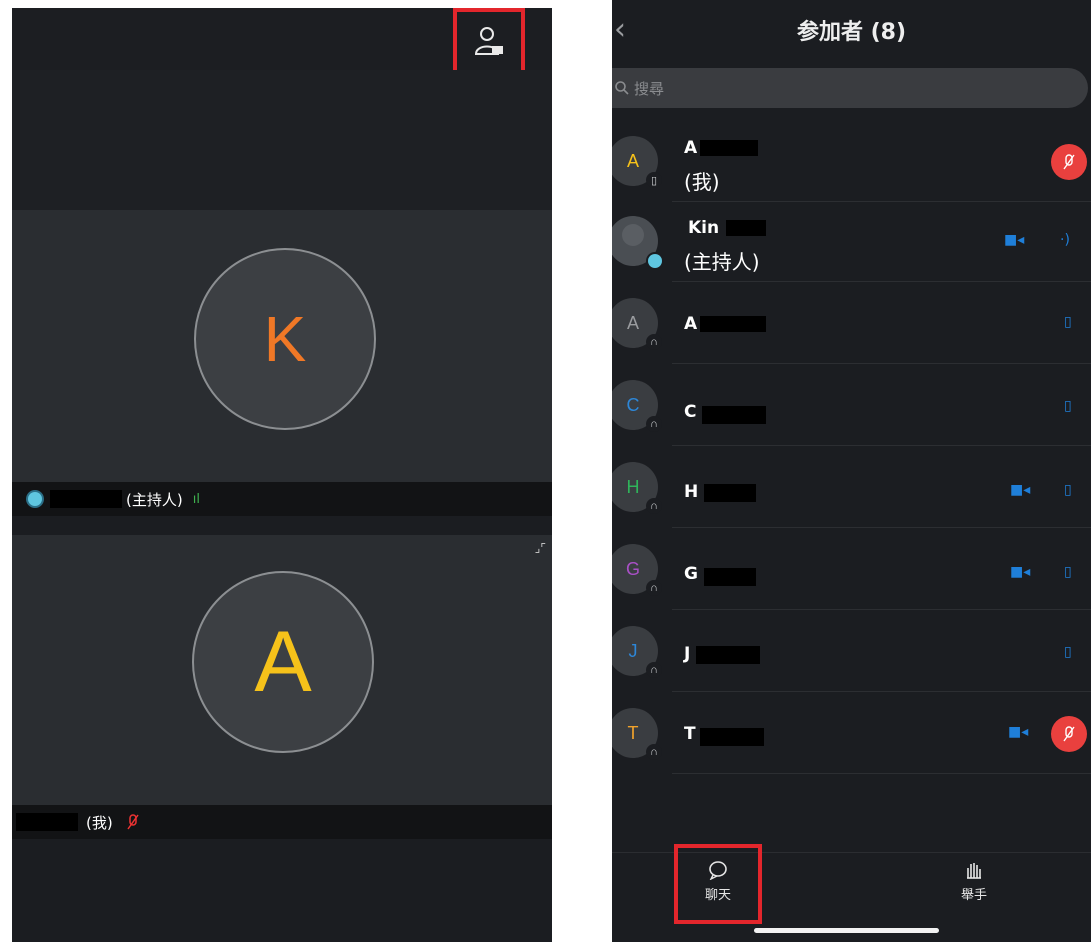 This screenshot has height=942, width=1091. I want to click on participant-avatar: T ∩, so click(637, 734).